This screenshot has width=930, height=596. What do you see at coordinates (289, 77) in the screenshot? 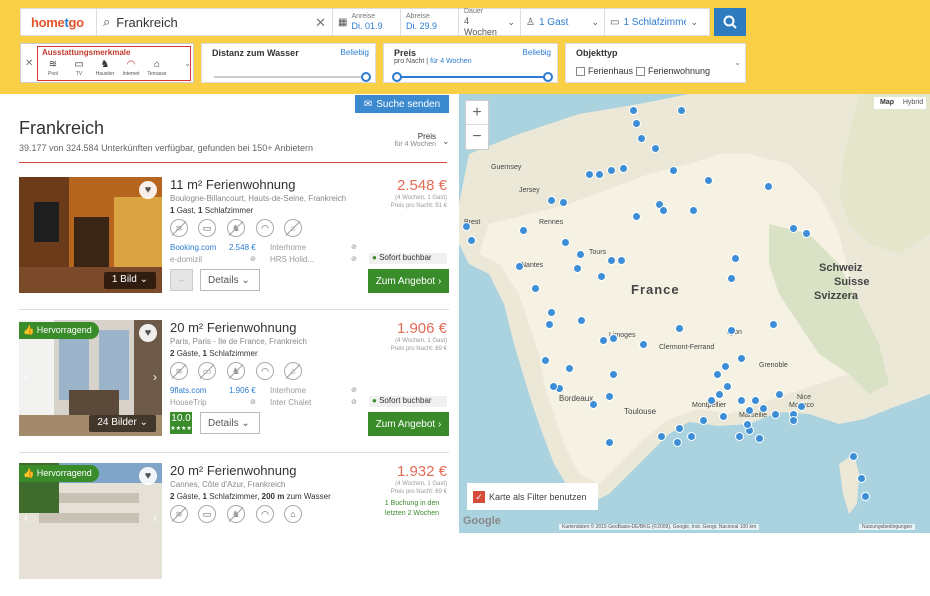
I see `water-slider-track` at bounding box center [289, 77].